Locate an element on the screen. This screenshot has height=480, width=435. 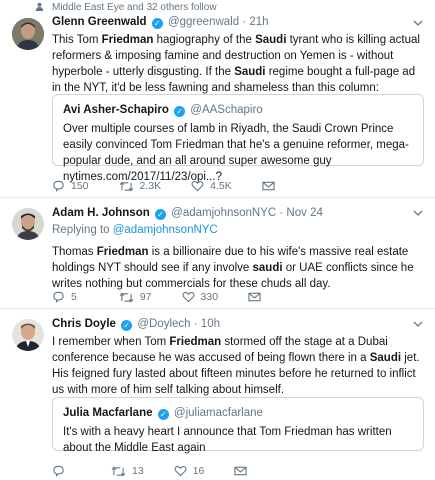
reply-button is located at coordinates (61, 471).